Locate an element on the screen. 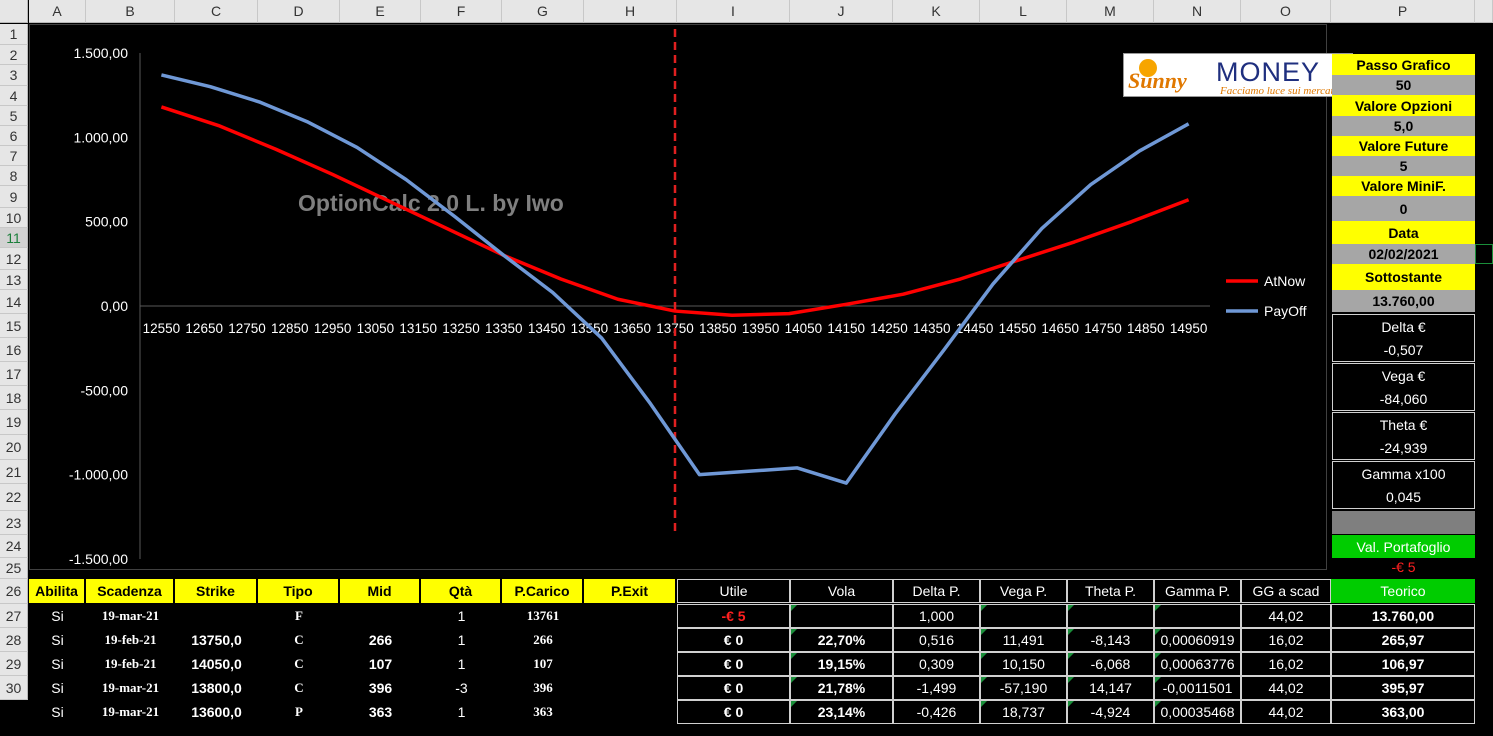 The image size is (1493, 736). row-header-16: 16 is located at coordinates (14, 350).